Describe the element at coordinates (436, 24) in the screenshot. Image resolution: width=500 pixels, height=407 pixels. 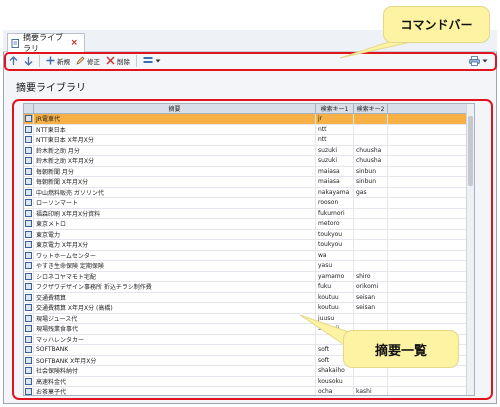
I see `callout-command-bar: コマンドバー` at that location.